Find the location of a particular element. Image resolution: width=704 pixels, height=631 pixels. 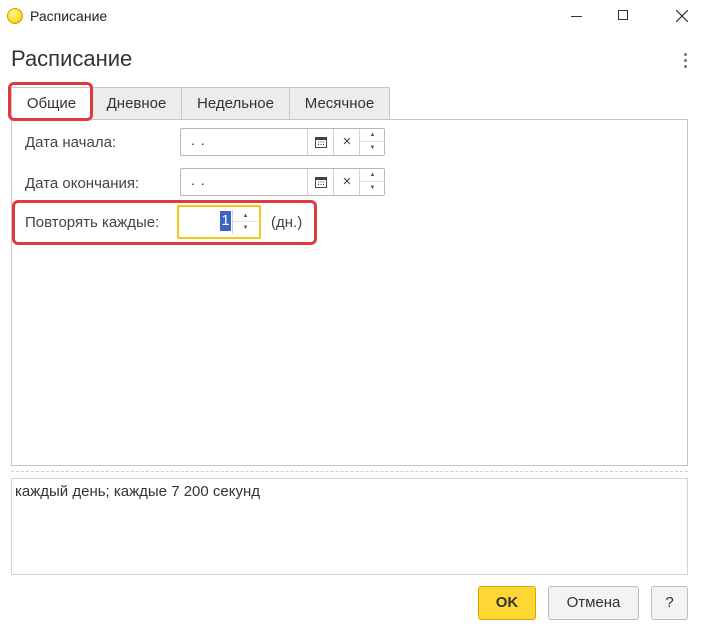

start-date-spinner: ▲ ▼ is located at coordinates (372, 142).